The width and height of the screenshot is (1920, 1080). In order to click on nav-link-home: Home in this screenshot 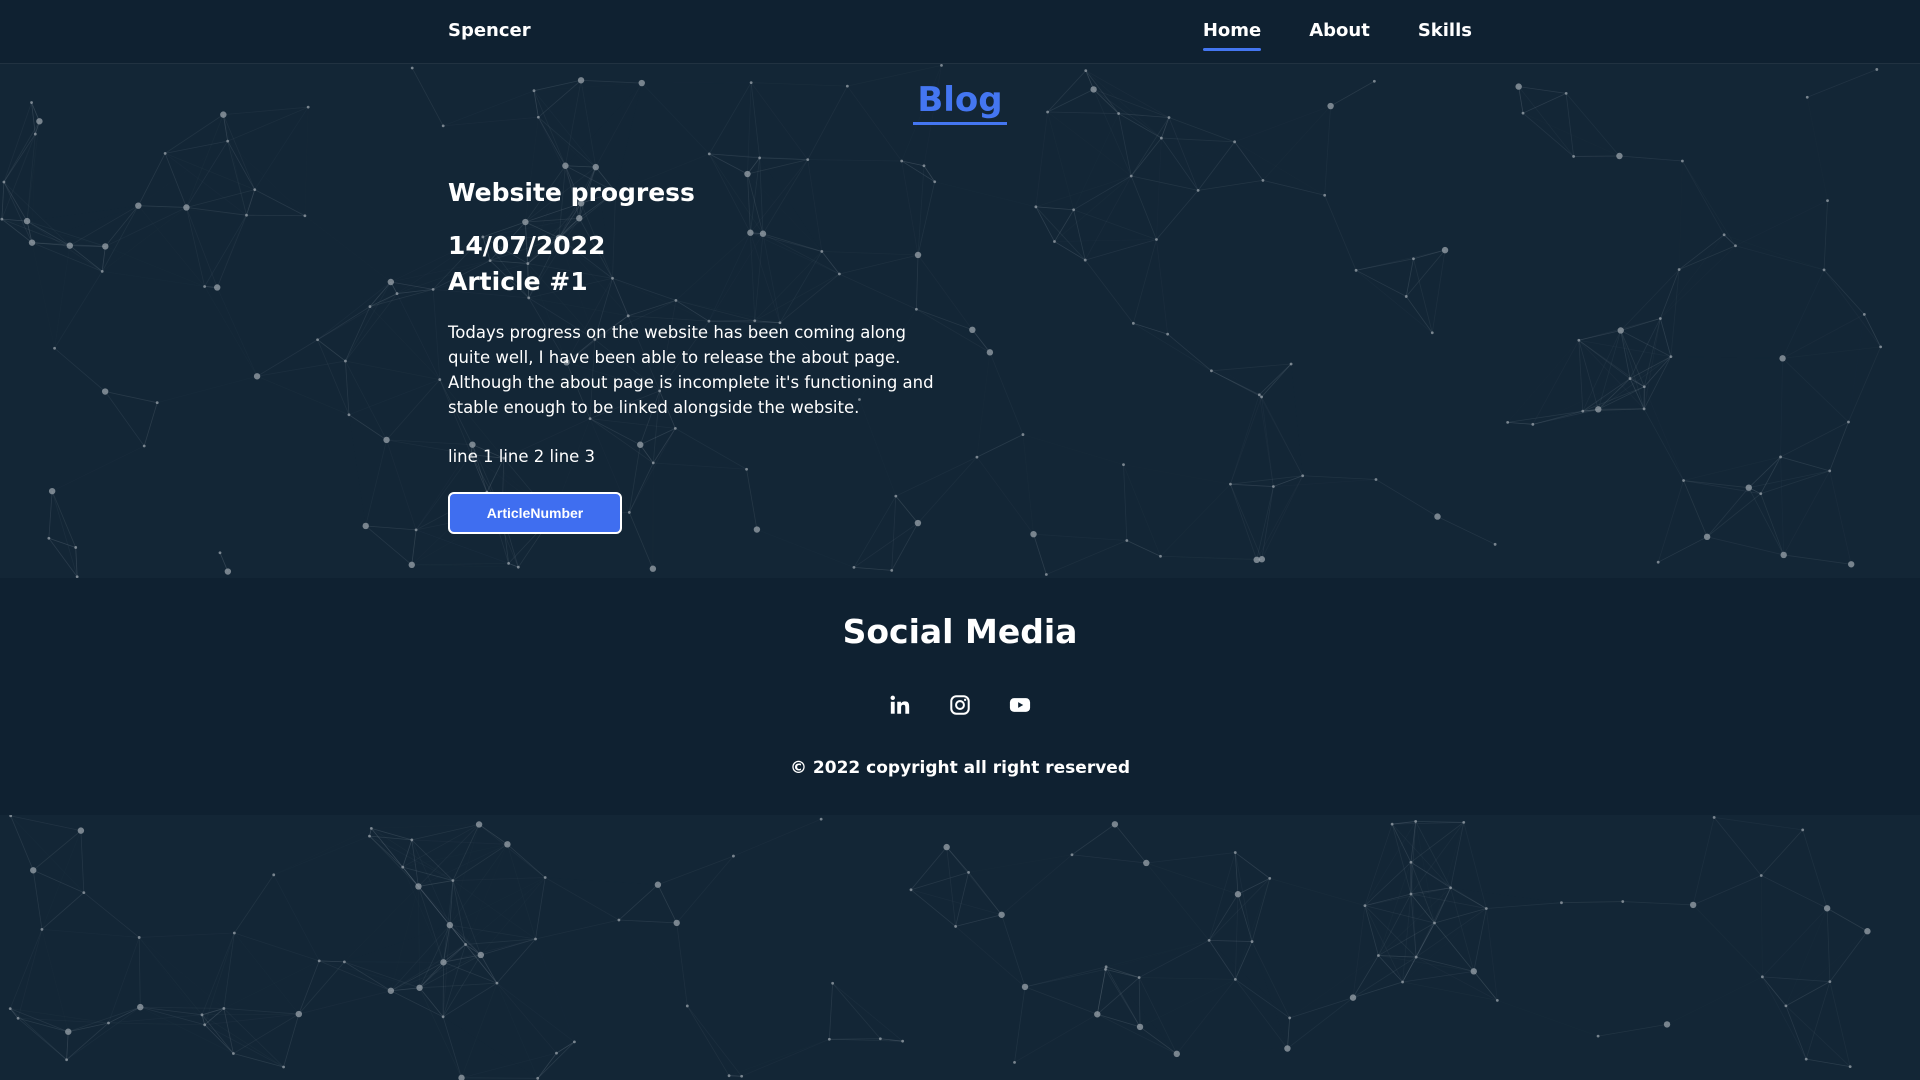, I will do `click(1232, 35)`.